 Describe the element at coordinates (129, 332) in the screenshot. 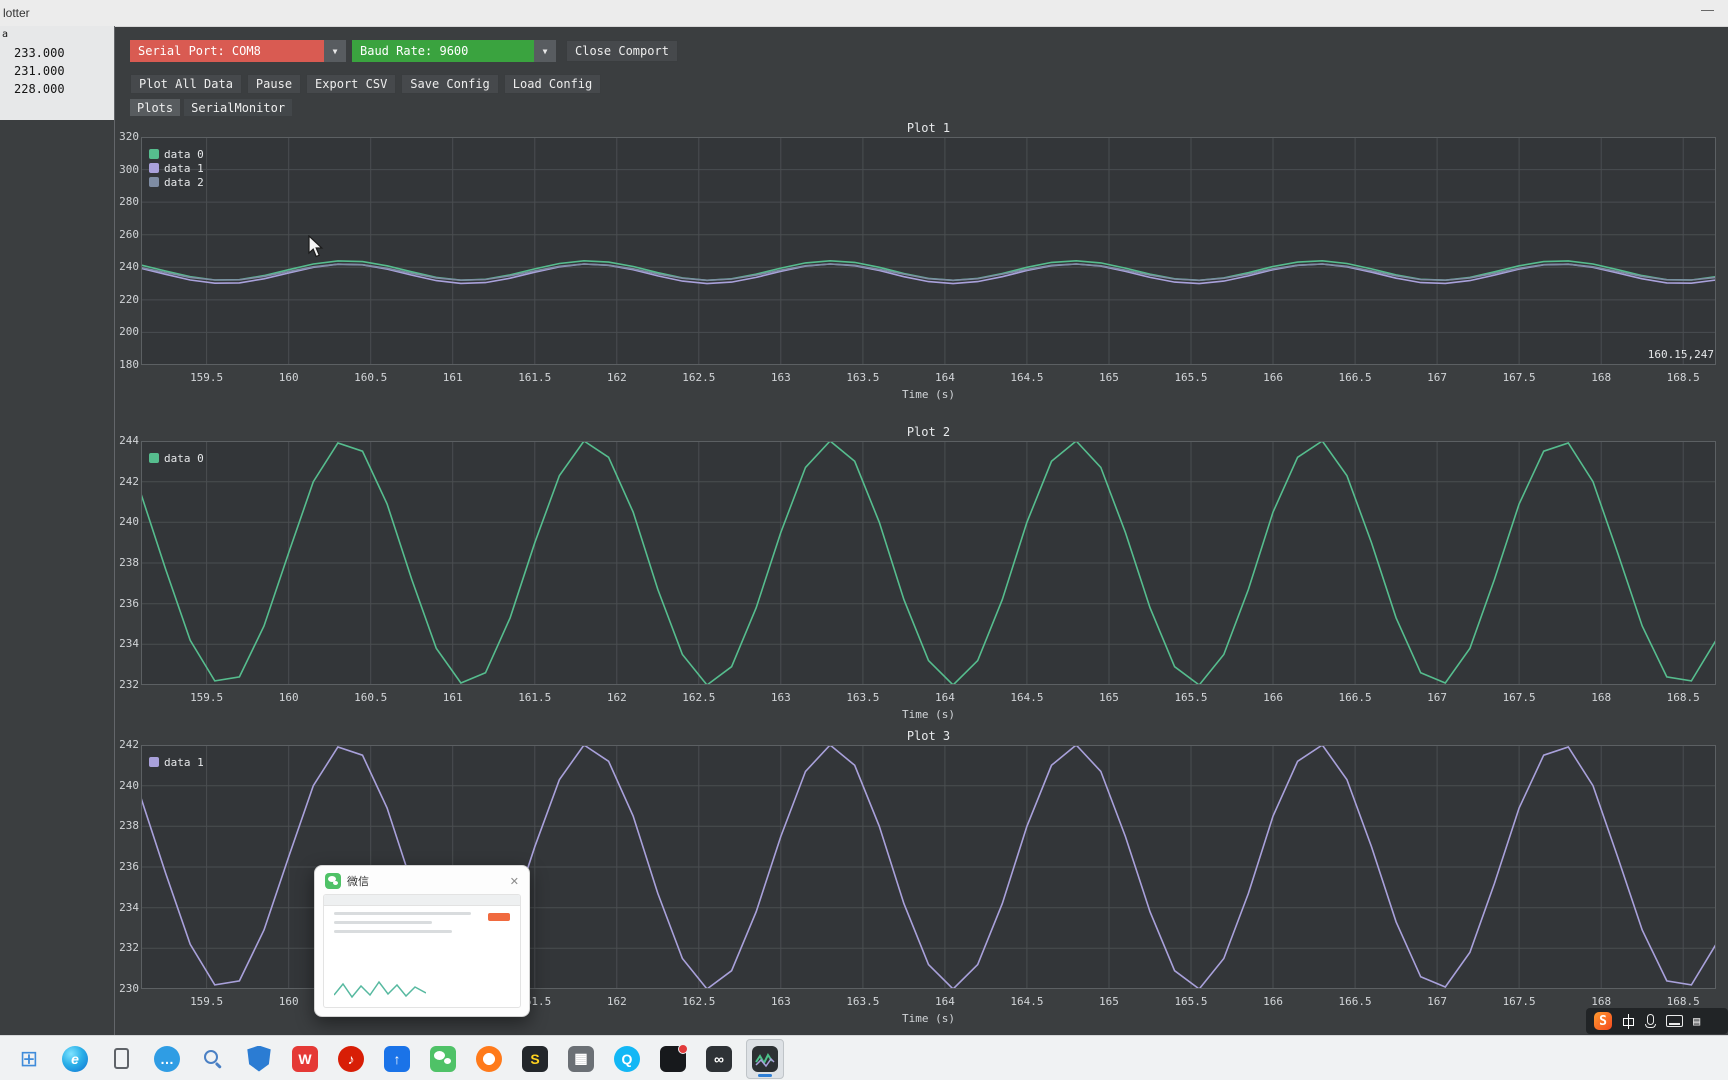

I see `y-tick-label: 200` at that location.